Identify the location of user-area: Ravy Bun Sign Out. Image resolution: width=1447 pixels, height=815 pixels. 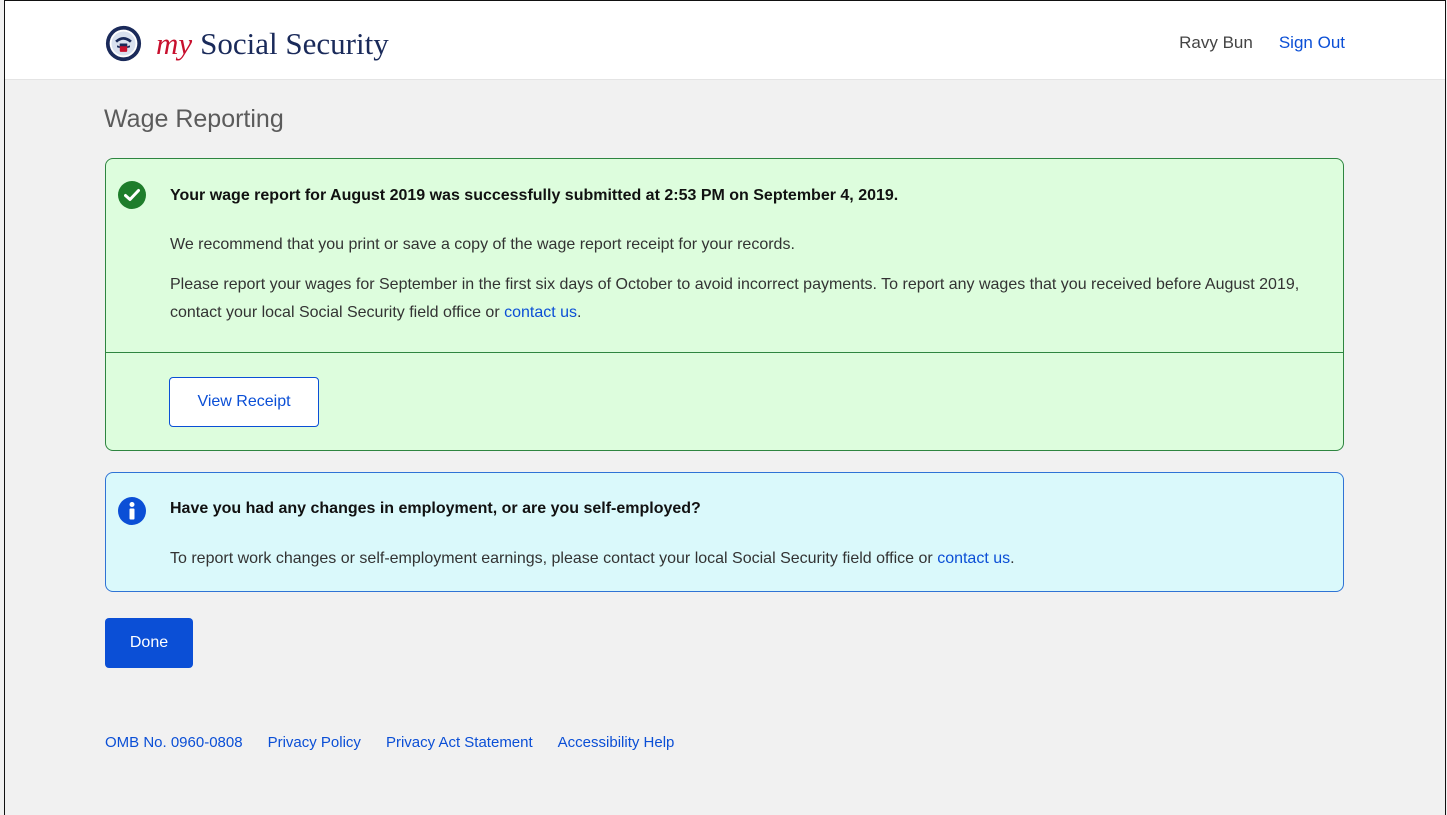
(1262, 43).